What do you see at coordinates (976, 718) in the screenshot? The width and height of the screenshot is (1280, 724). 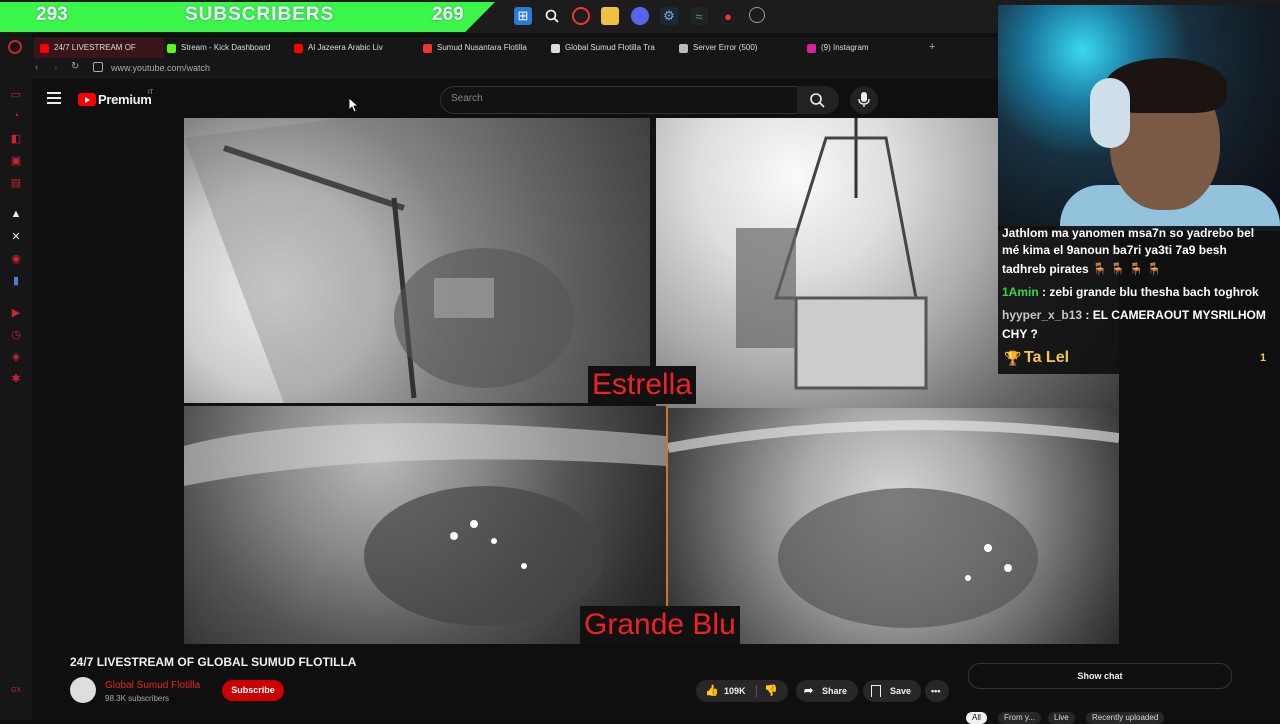 I see `chip-all: All` at bounding box center [976, 718].